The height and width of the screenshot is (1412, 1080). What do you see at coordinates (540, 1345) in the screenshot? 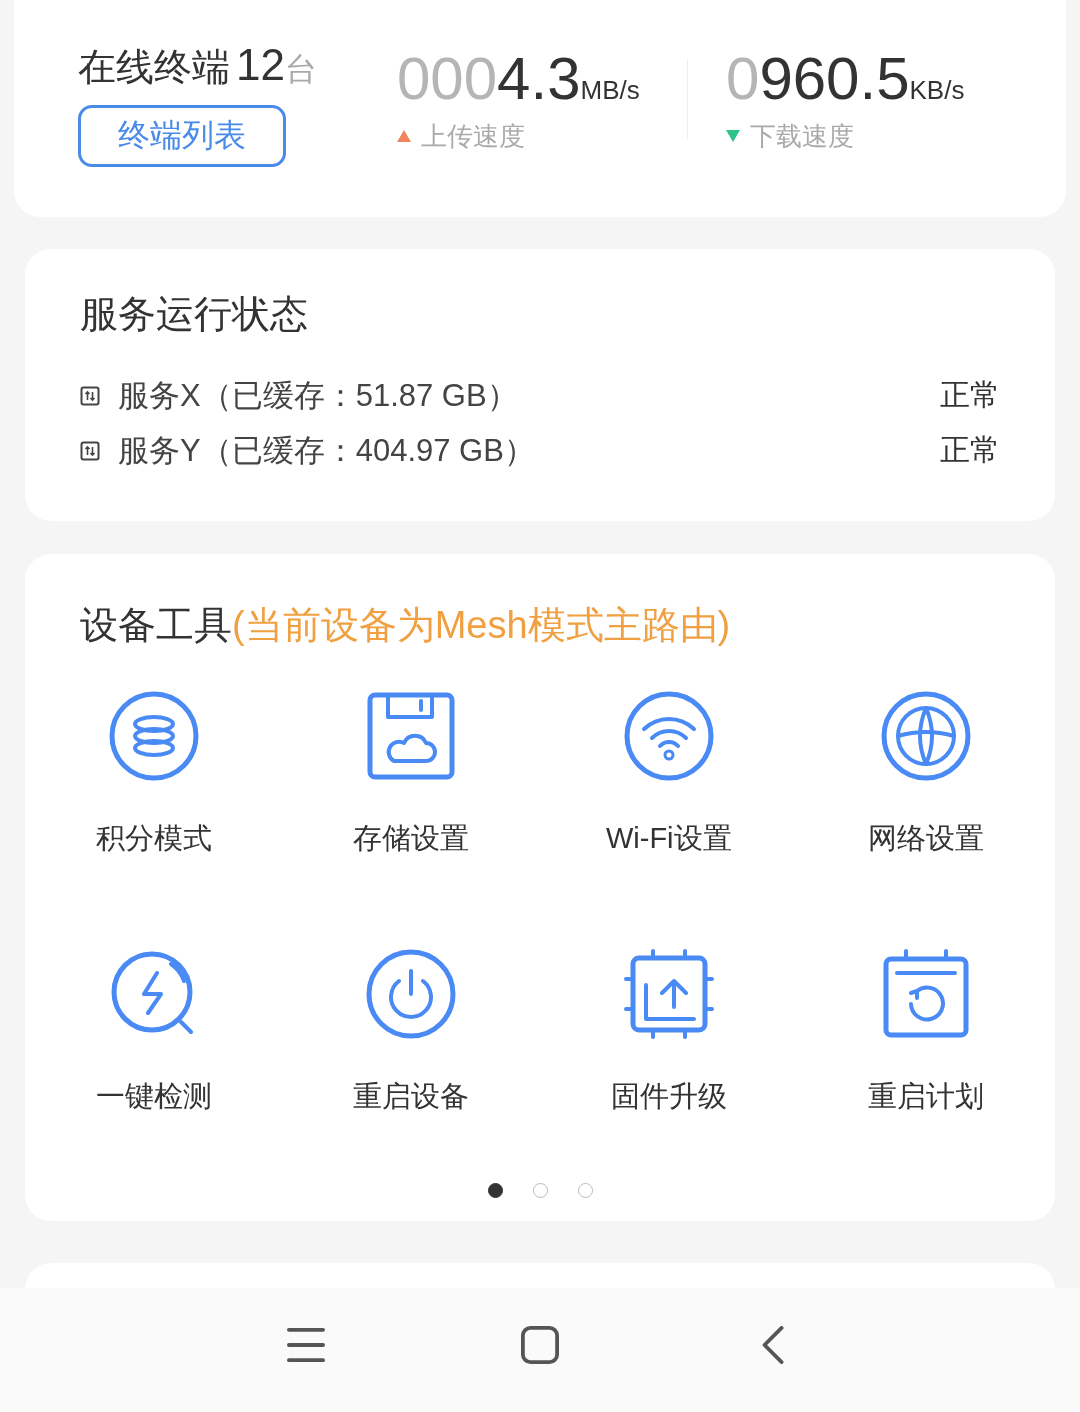
I see `home-icon` at bounding box center [540, 1345].